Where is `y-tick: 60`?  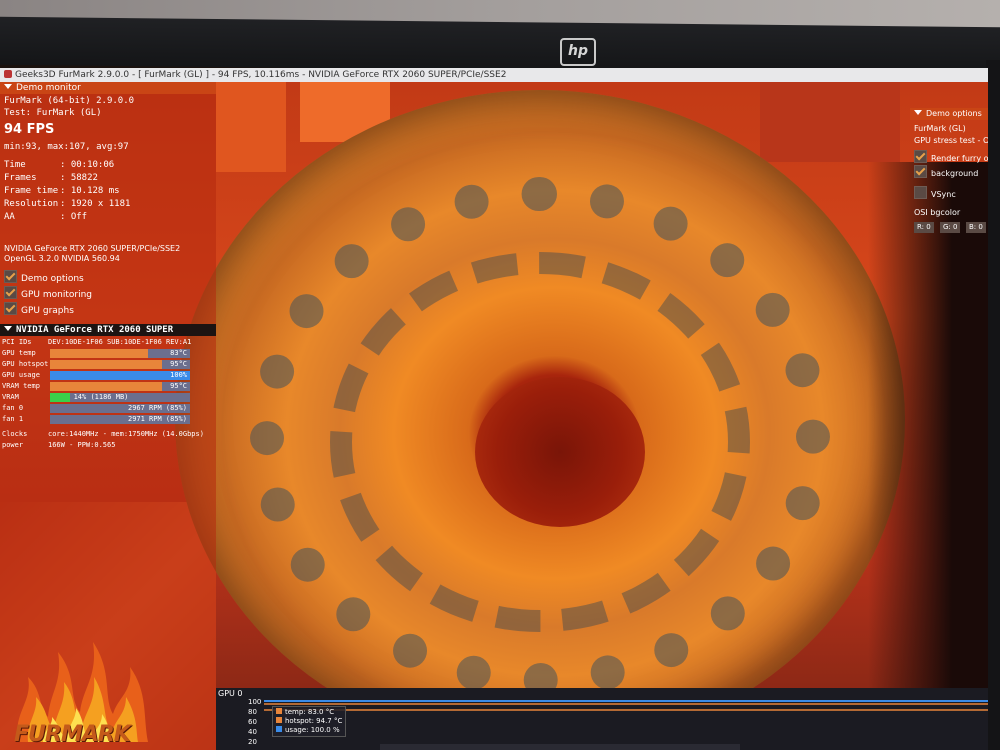 y-tick: 60 is located at coordinates (252, 722).